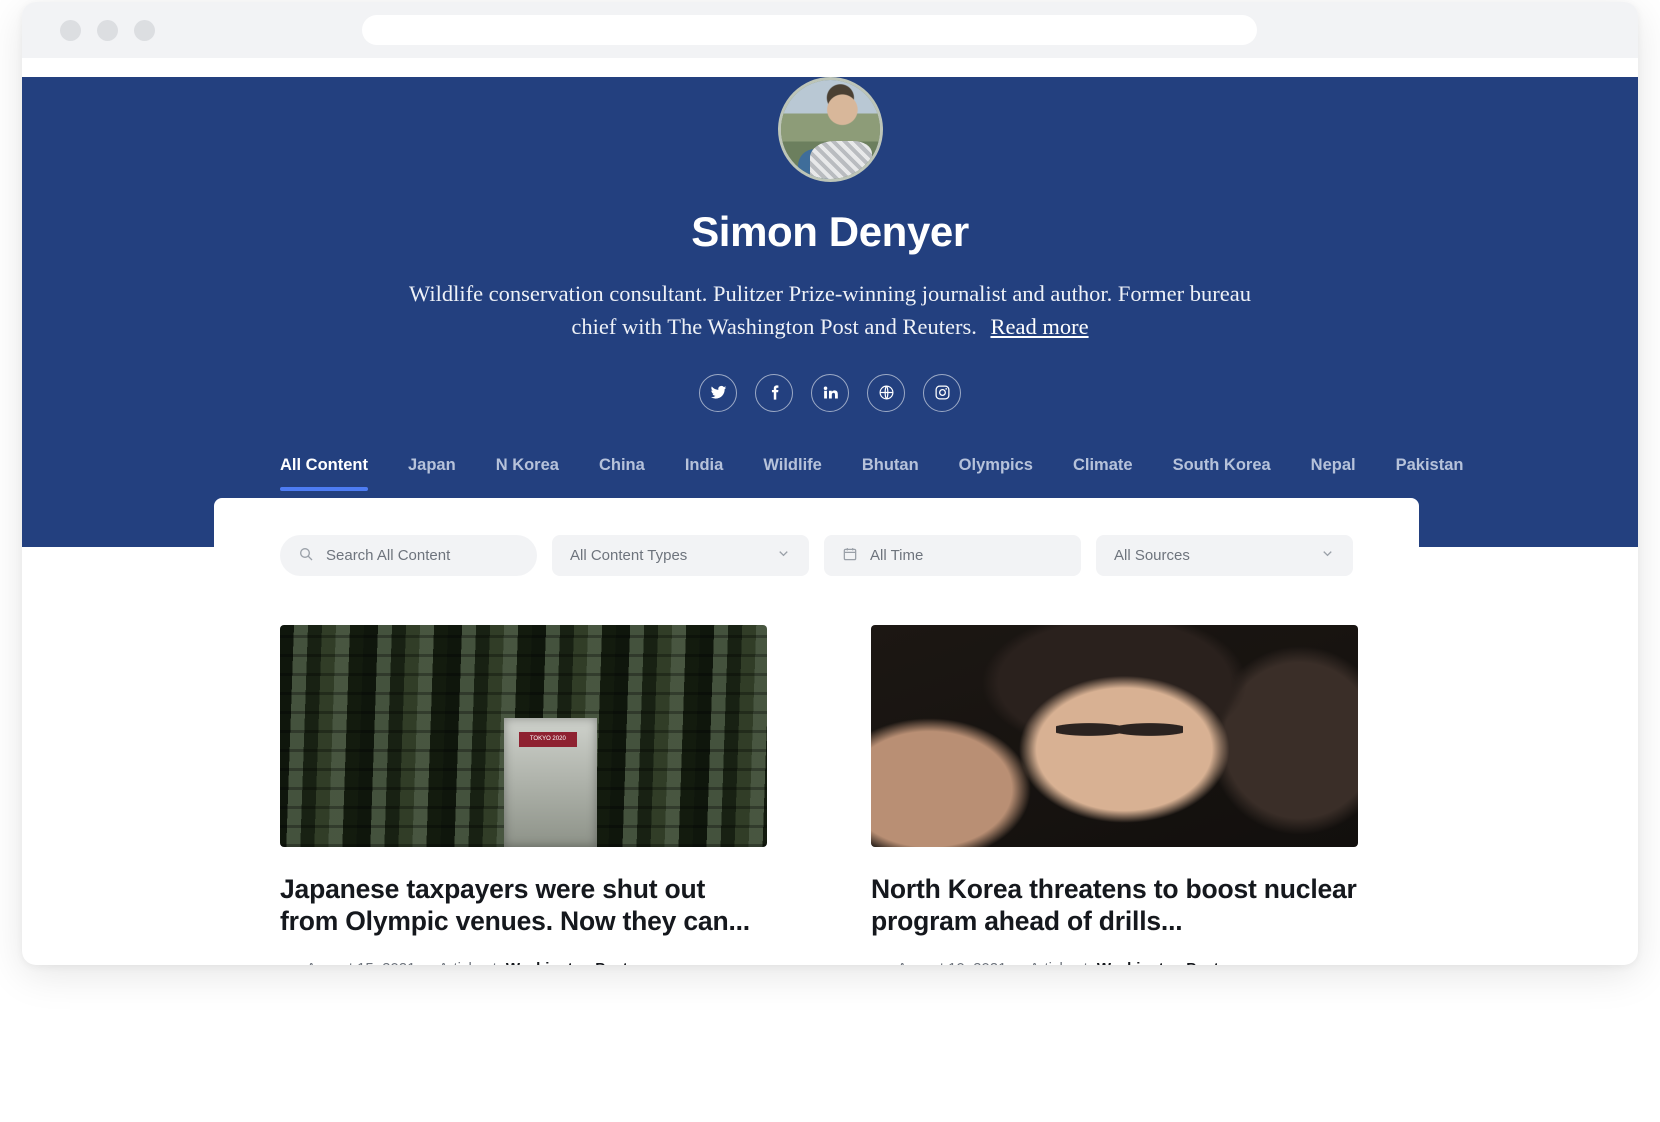 The image size is (1660, 1122). What do you see at coordinates (830, 231) in the screenshot?
I see `page-title: Simon Denyer` at bounding box center [830, 231].